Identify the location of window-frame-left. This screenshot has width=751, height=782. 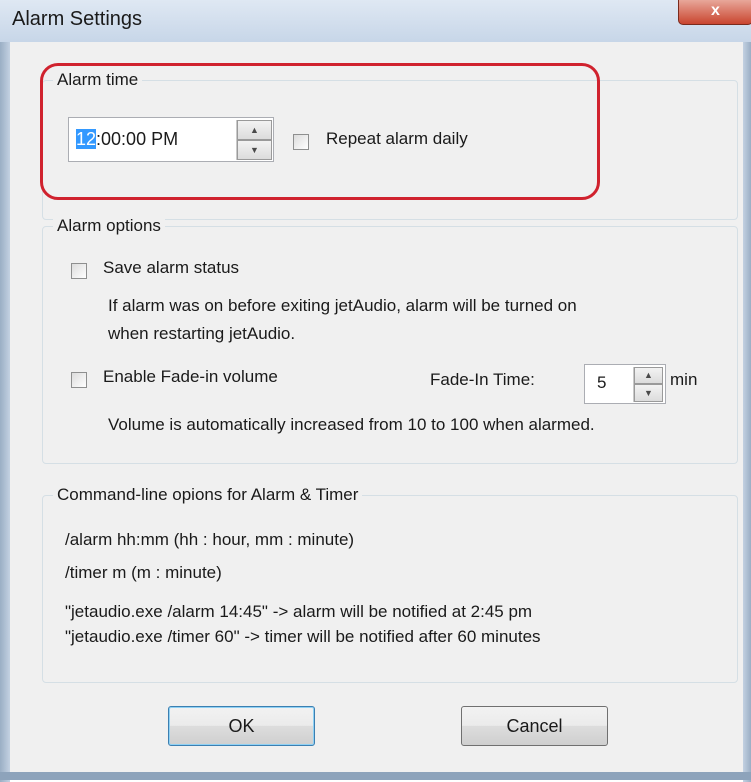
(5, 412).